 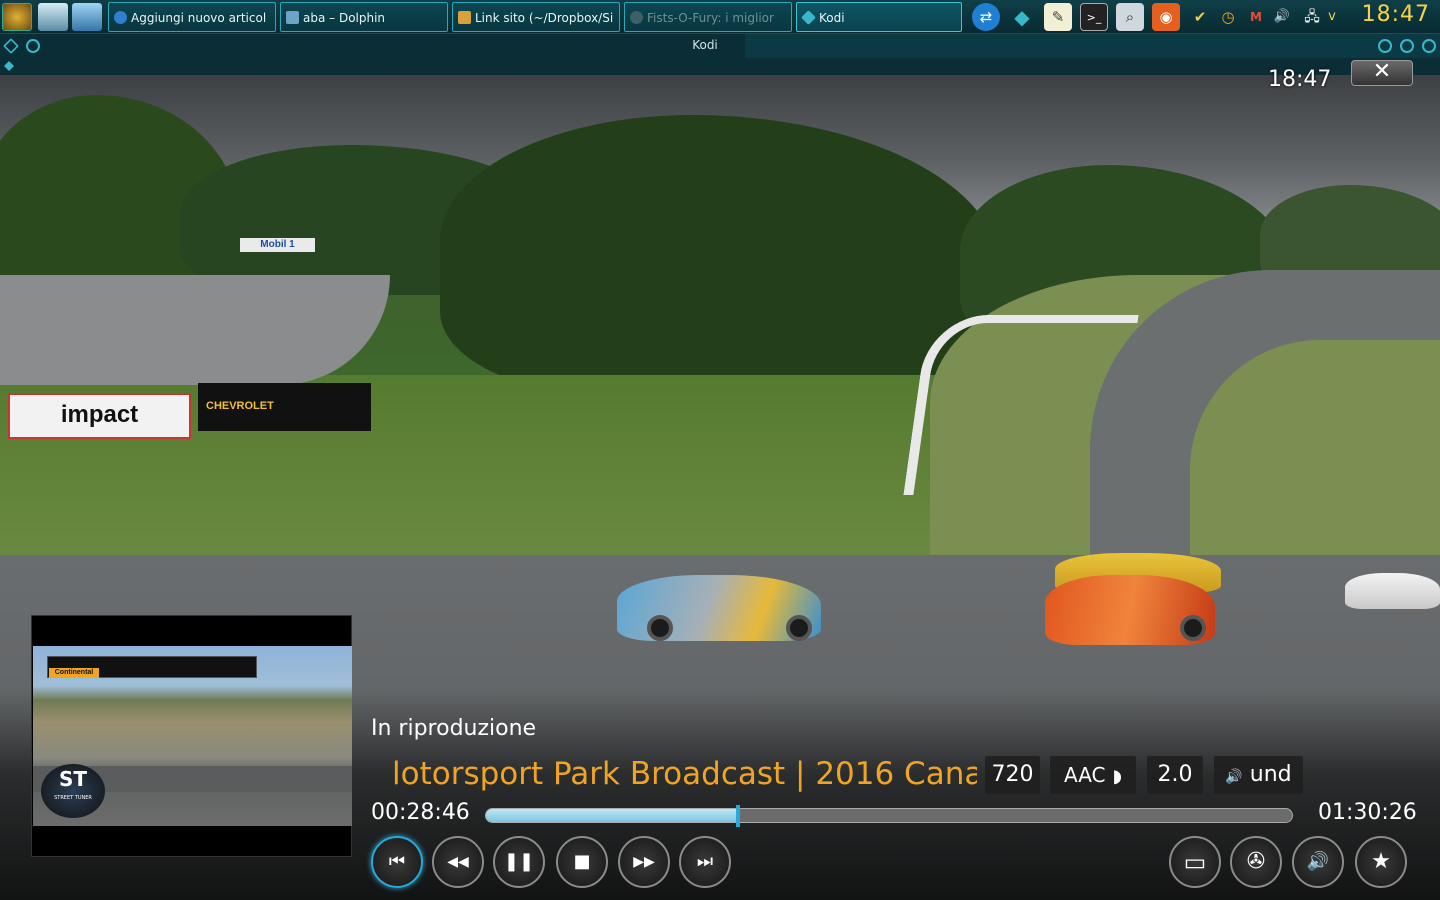 What do you see at coordinates (832, 18) in the screenshot?
I see `task-label: Kodi` at bounding box center [832, 18].